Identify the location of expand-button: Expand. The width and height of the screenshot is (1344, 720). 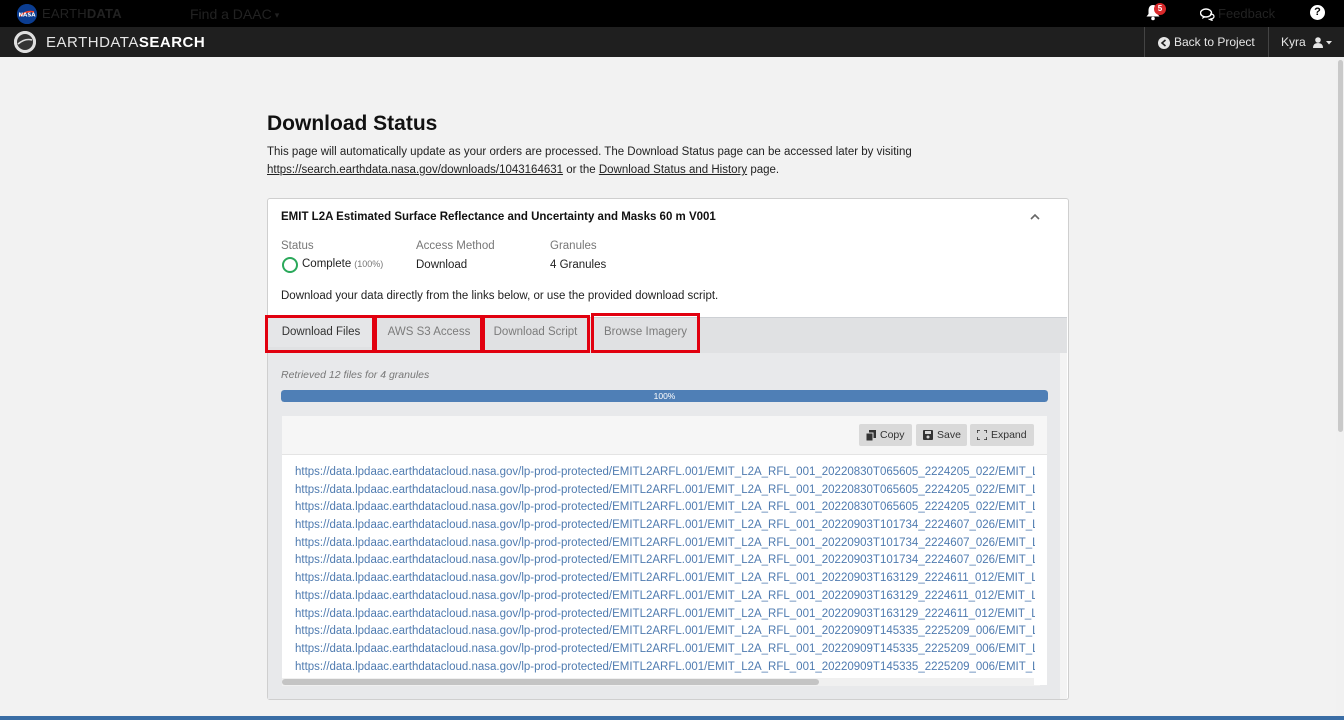
(1002, 435).